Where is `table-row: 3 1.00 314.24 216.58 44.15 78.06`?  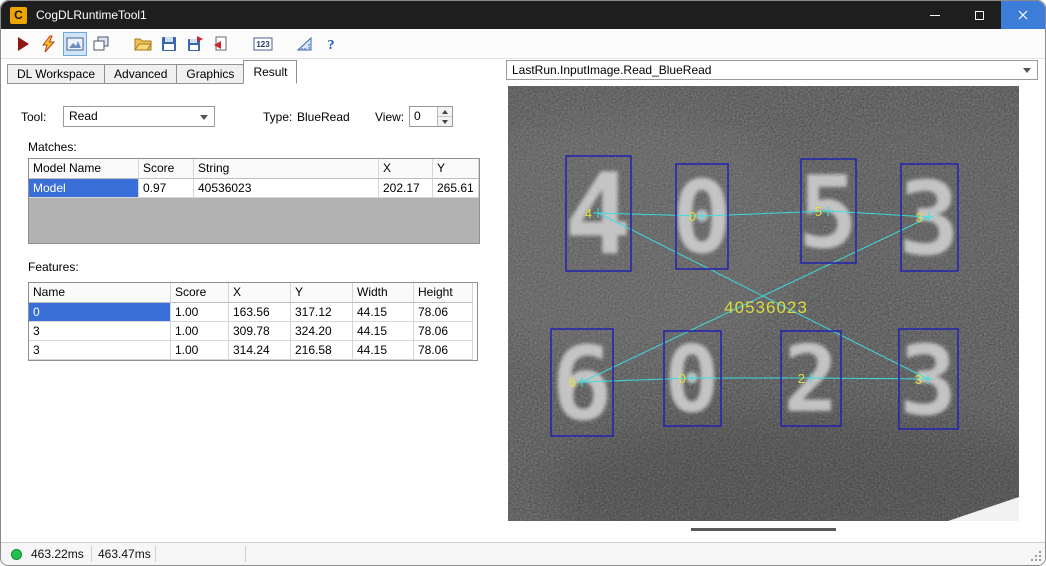 table-row: 3 1.00 314.24 216.58 44.15 78.06 is located at coordinates (253, 350).